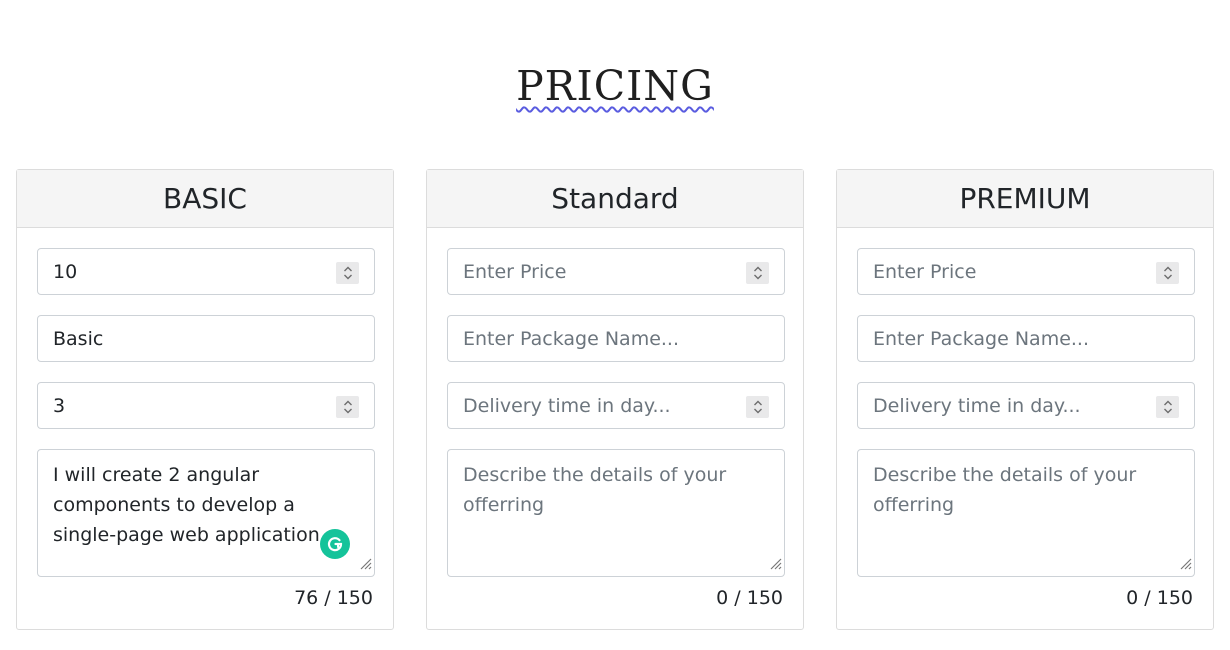 This screenshot has width=1230, height=650. I want to click on delivery-field-basic, so click(206, 405).